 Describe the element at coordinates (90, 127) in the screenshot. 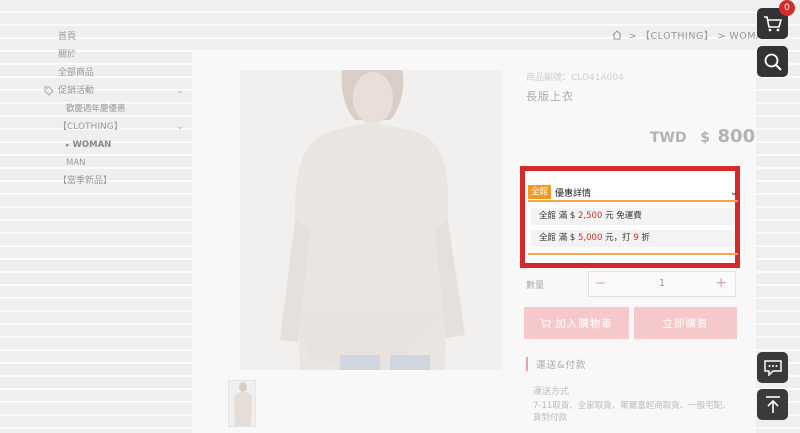

I see `menu-item-label: 【CLOTHING】` at that location.